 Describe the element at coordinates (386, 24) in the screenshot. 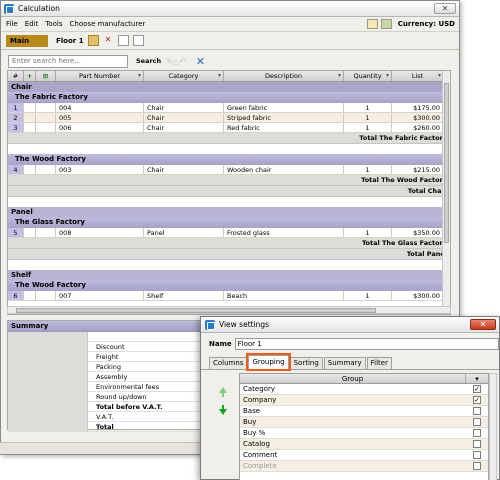

I see `currency-icon` at that location.